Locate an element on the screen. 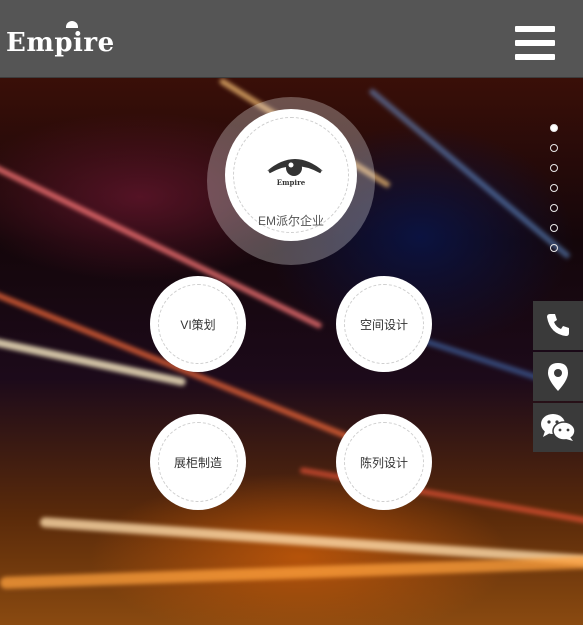 The height and width of the screenshot is (625, 583). location-pin-icon is located at coordinates (558, 377).